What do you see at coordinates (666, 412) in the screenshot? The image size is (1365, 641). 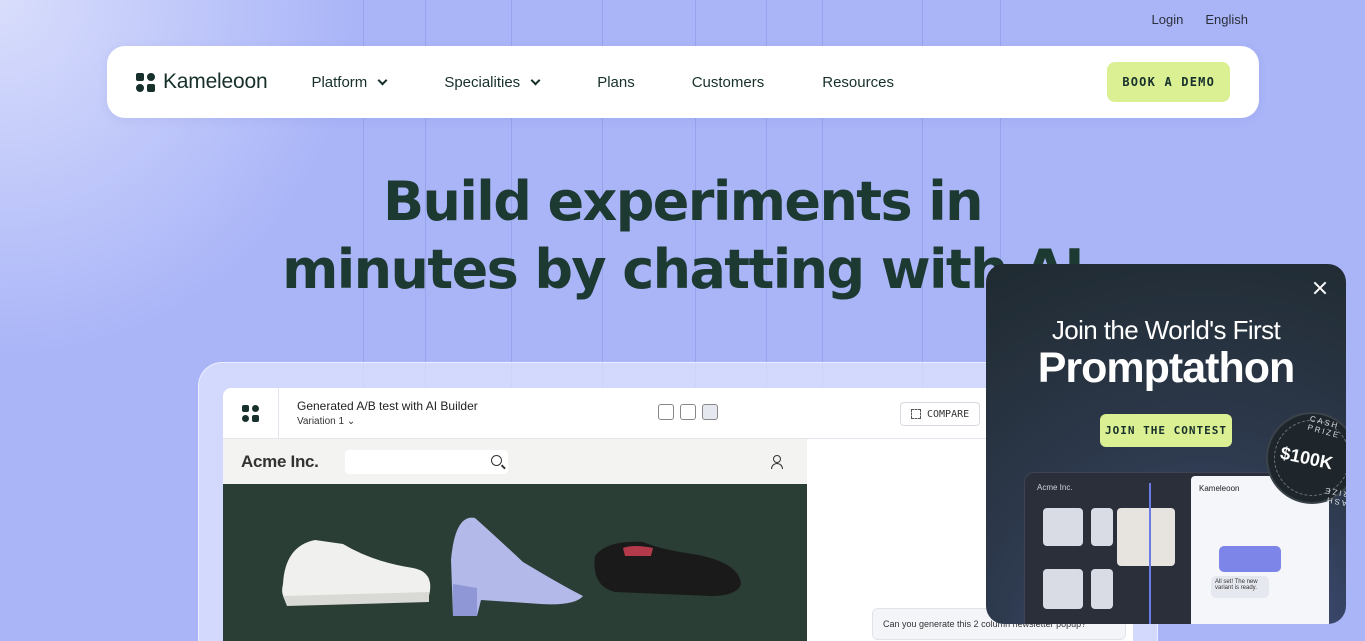 I see `mobile-device-icon` at bounding box center [666, 412].